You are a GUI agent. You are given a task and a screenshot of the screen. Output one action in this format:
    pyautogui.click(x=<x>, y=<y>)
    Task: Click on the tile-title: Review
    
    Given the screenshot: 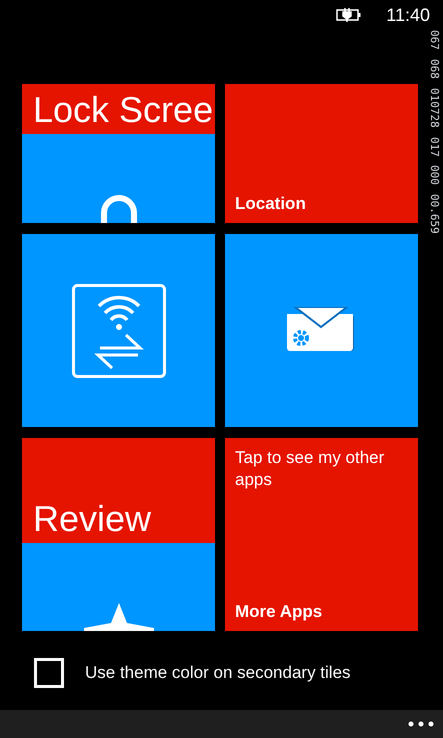 What is the action you would take?
    pyautogui.click(x=92, y=519)
    